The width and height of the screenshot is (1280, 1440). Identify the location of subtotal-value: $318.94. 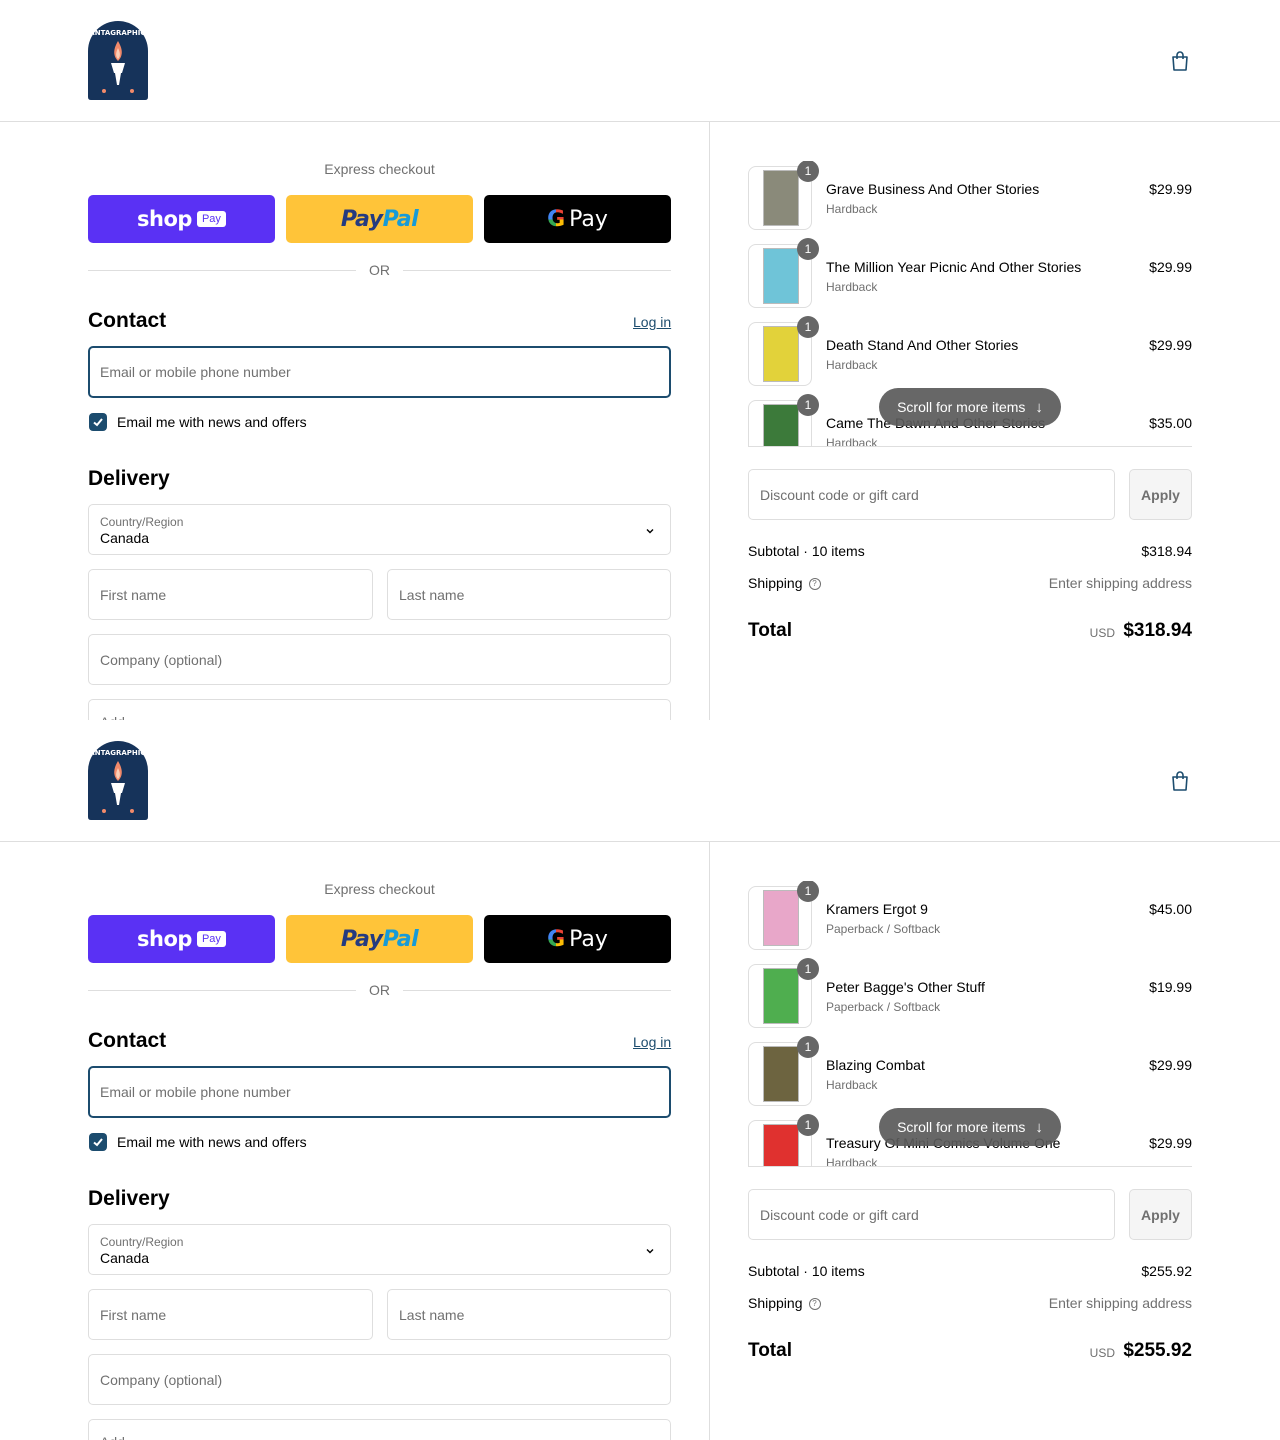
(1166, 551).